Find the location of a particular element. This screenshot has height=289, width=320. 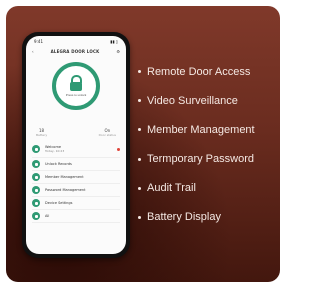

list-item-sub: Today, 10:23 is located at coordinates (55, 151).